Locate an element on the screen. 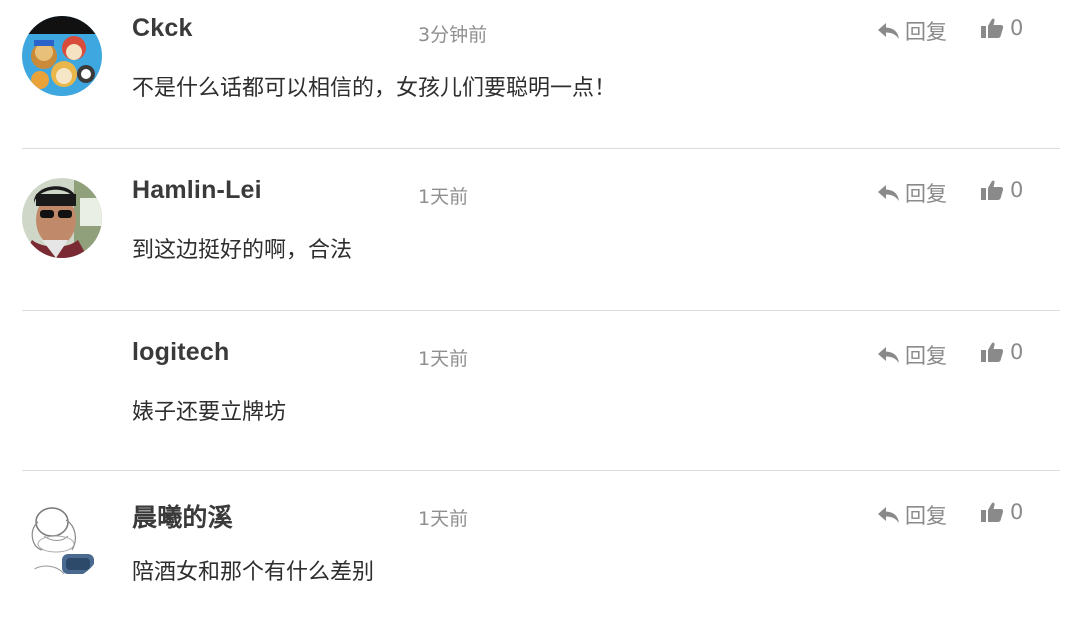 The image size is (1080, 634). comment-time: 3分钟前 is located at coordinates (453, 35).